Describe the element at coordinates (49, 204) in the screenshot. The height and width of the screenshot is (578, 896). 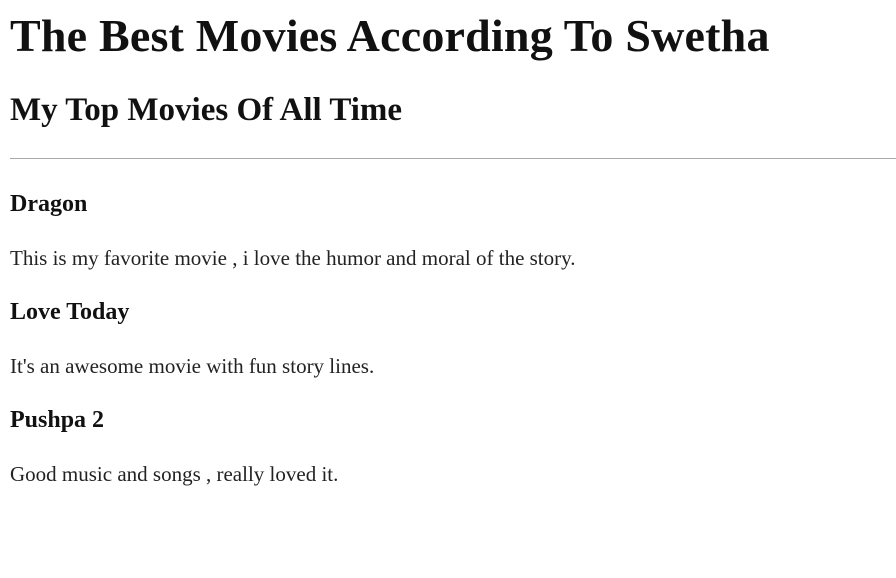
I see `movie-title: Dragon` at that location.